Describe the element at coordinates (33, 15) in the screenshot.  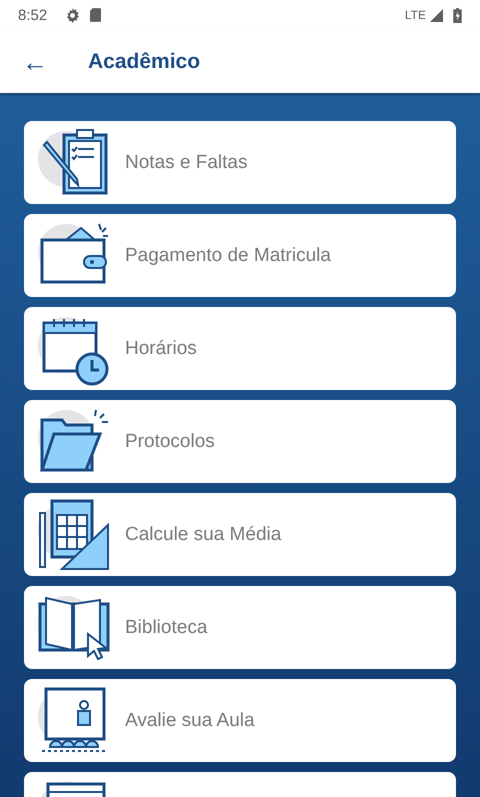
I see `status-time: 8:52` at that location.